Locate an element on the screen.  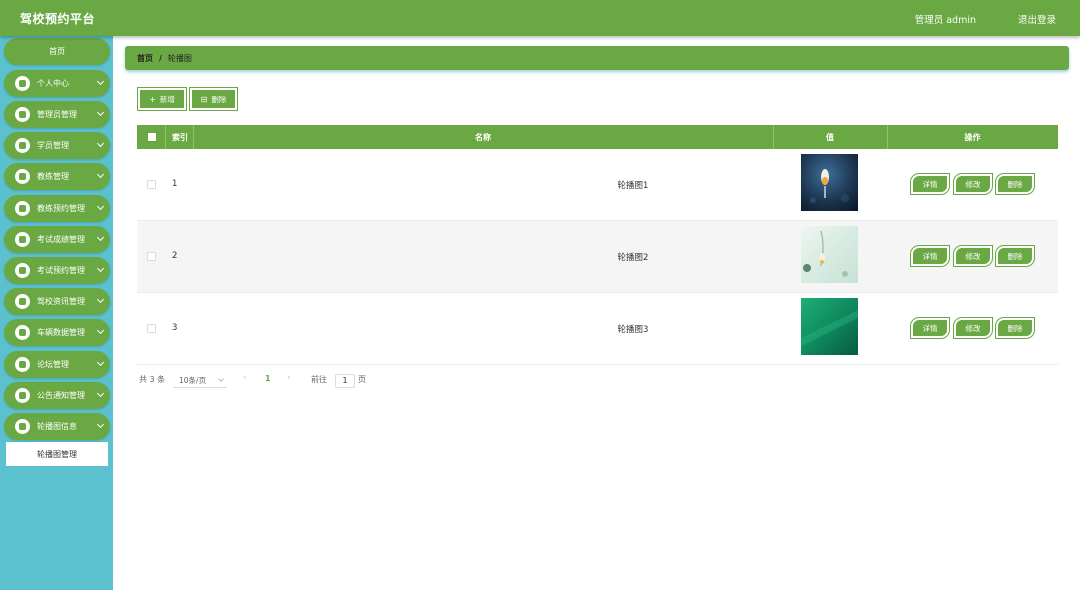
sidebar-item-label: 学员管理 is located at coordinates (53, 145).